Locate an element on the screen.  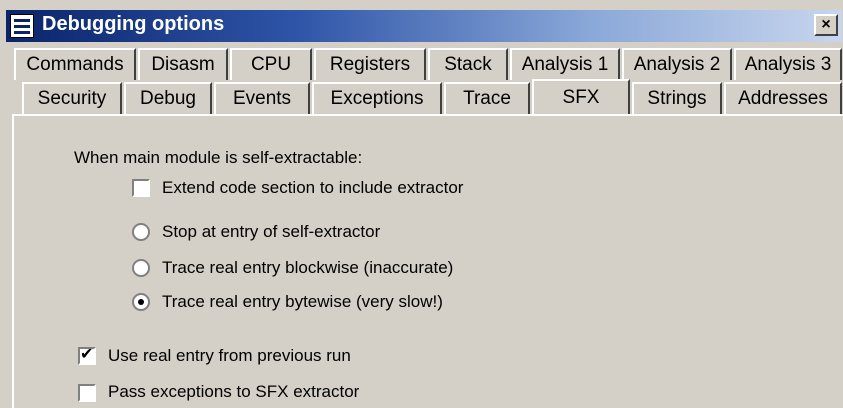
radio-trace-bytewise-label: Trace real entry bytewise (very slow!) is located at coordinates (302, 302).